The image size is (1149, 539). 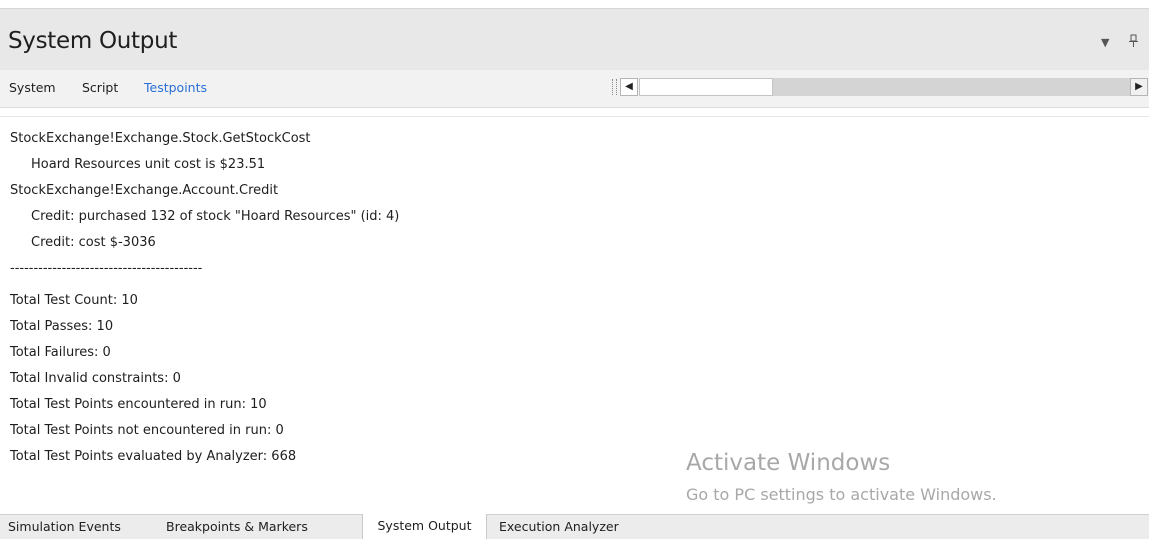 I want to click on pin-icon-svg, so click(x=1133, y=40).